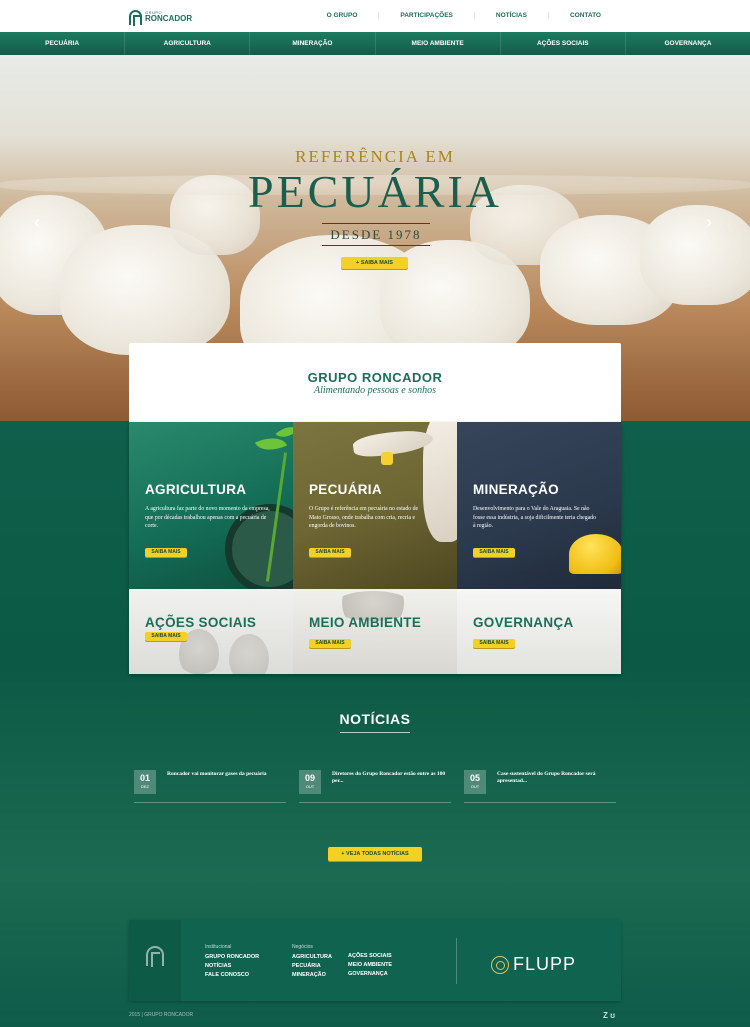 This screenshot has height=1027, width=750. What do you see at coordinates (687, 43) in the screenshot?
I see `secnav-governanca: GOVERNANÇA` at bounding box center [687, 43].